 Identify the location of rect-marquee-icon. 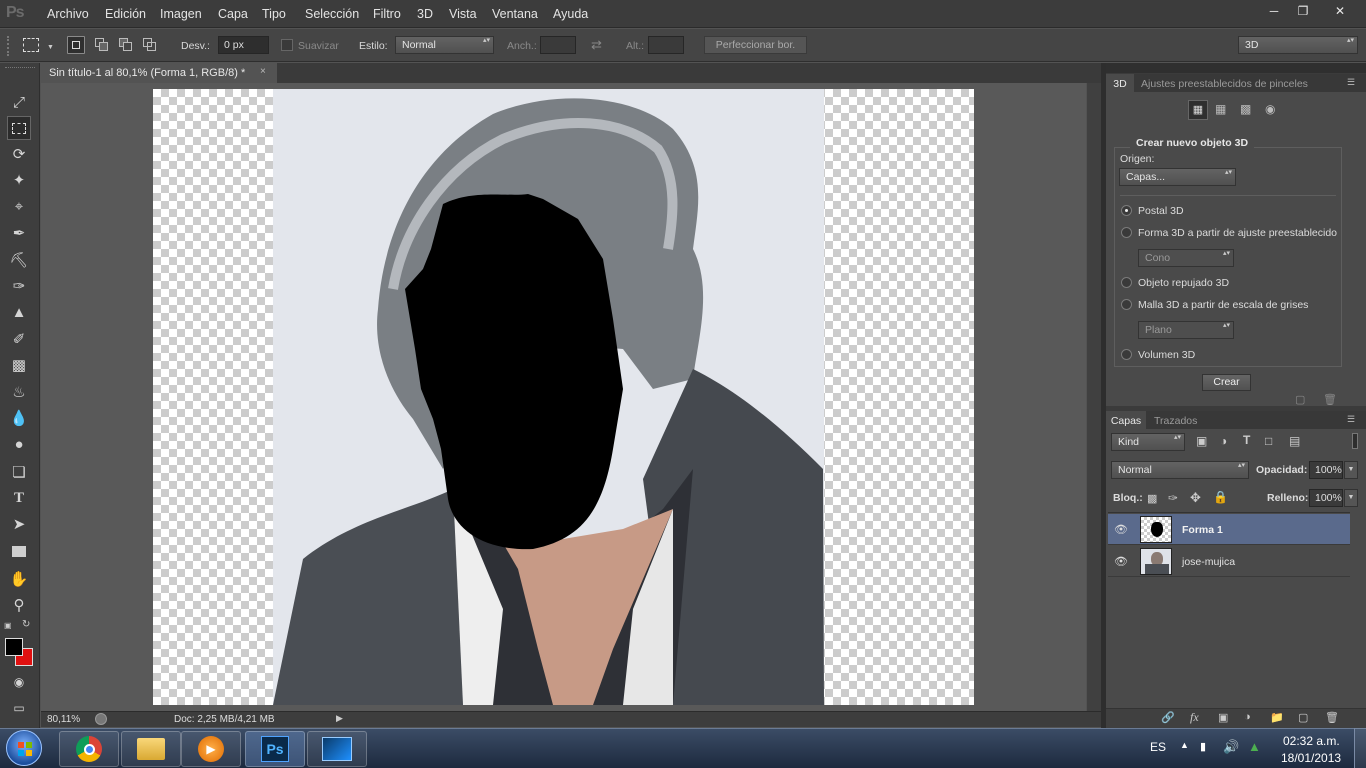
(31, 45).